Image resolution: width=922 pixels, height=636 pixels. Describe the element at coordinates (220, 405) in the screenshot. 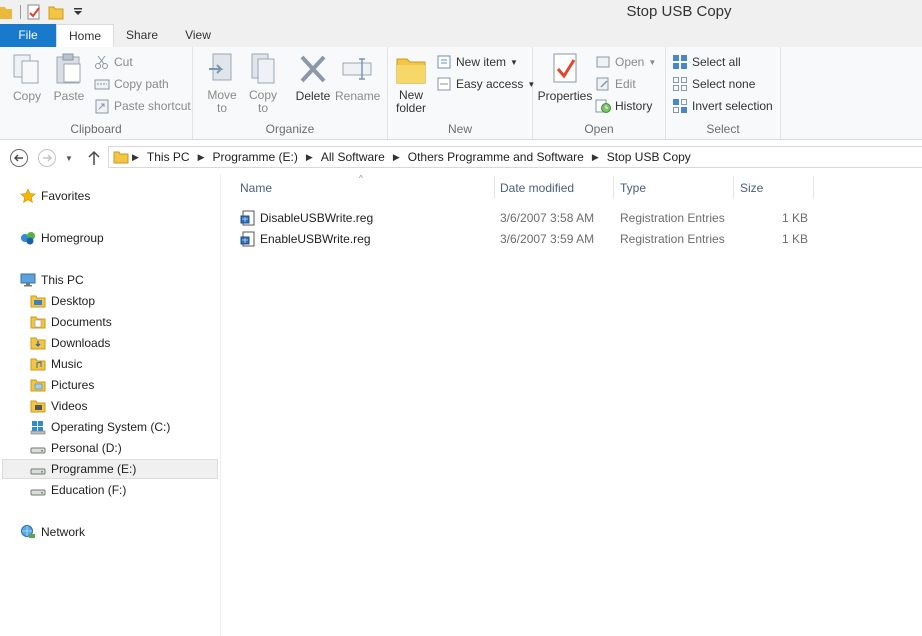

I see `pane-divider` at that location.